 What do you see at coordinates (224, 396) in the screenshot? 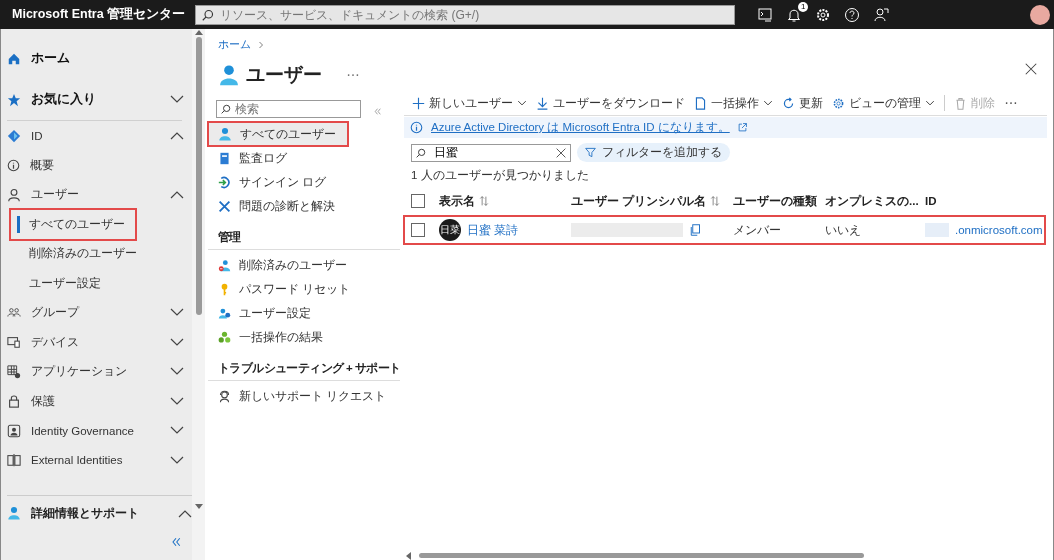
I see `support-person-icon` at bounding box center [224, 396].